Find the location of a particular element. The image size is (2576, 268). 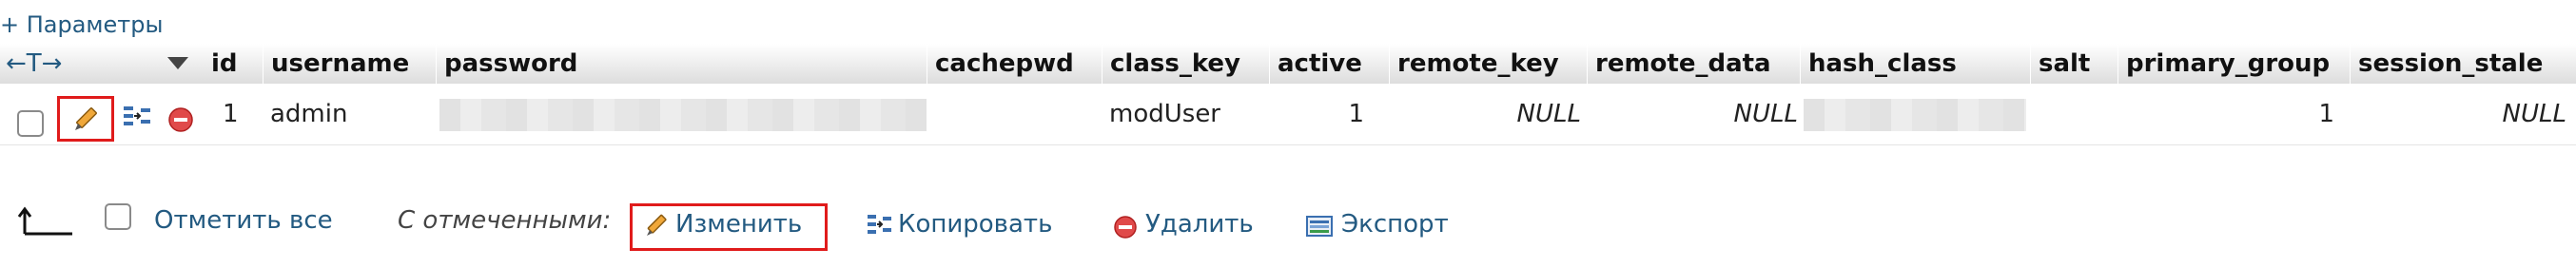

select-arrow-icon is located at coordinates (45, 221).